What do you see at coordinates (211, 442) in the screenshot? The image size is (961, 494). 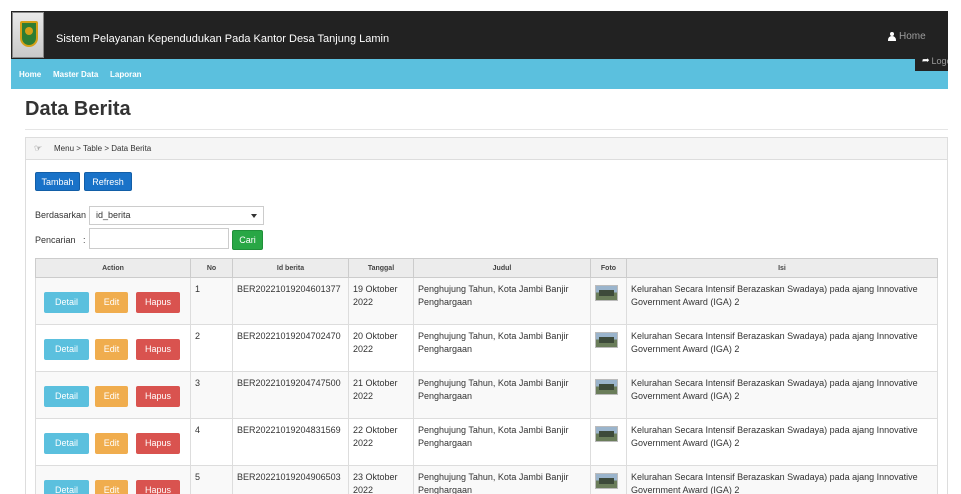 I see `cell-no: 4` at bounding box center [211, 442].